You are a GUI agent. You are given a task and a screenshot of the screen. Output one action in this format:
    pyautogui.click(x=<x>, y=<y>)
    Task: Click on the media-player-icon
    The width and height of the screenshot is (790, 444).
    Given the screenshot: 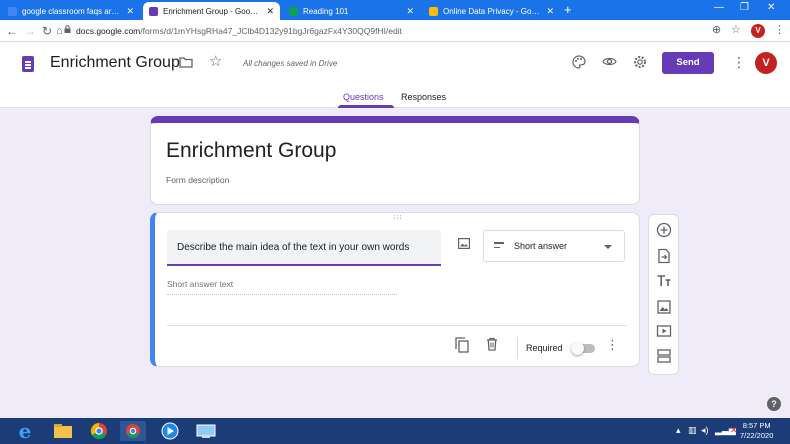 What is the action you would take?
    pyautogui.click(x=170, y=431)
    